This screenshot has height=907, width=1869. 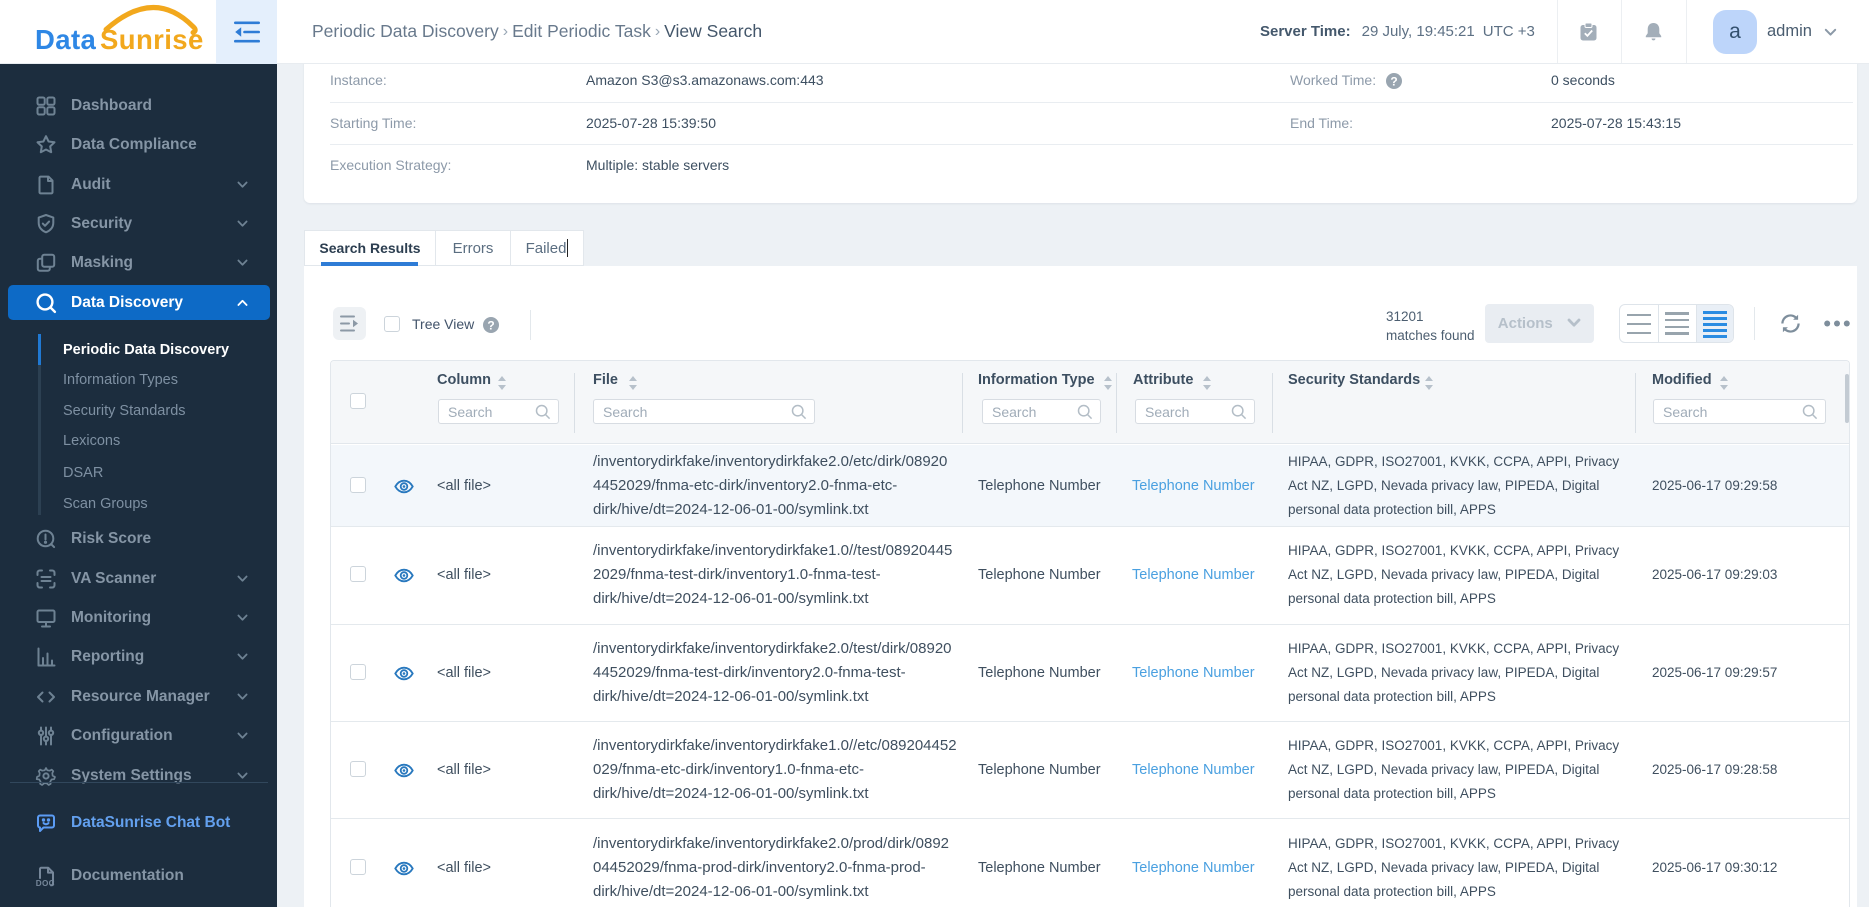 I want to click on svg-text: Data, so click(x=66, y=39).